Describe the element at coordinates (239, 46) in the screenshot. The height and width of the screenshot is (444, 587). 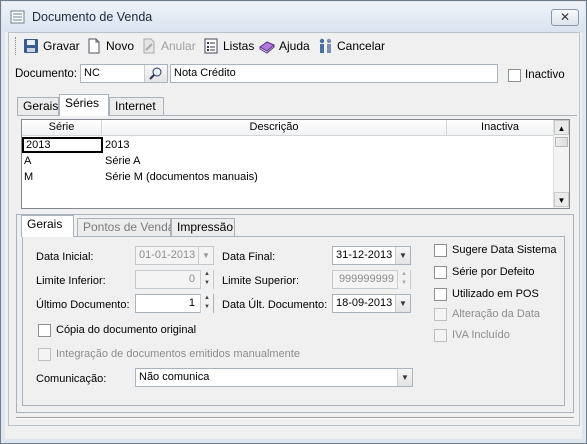
I see `lists-label: Listas` at that location.